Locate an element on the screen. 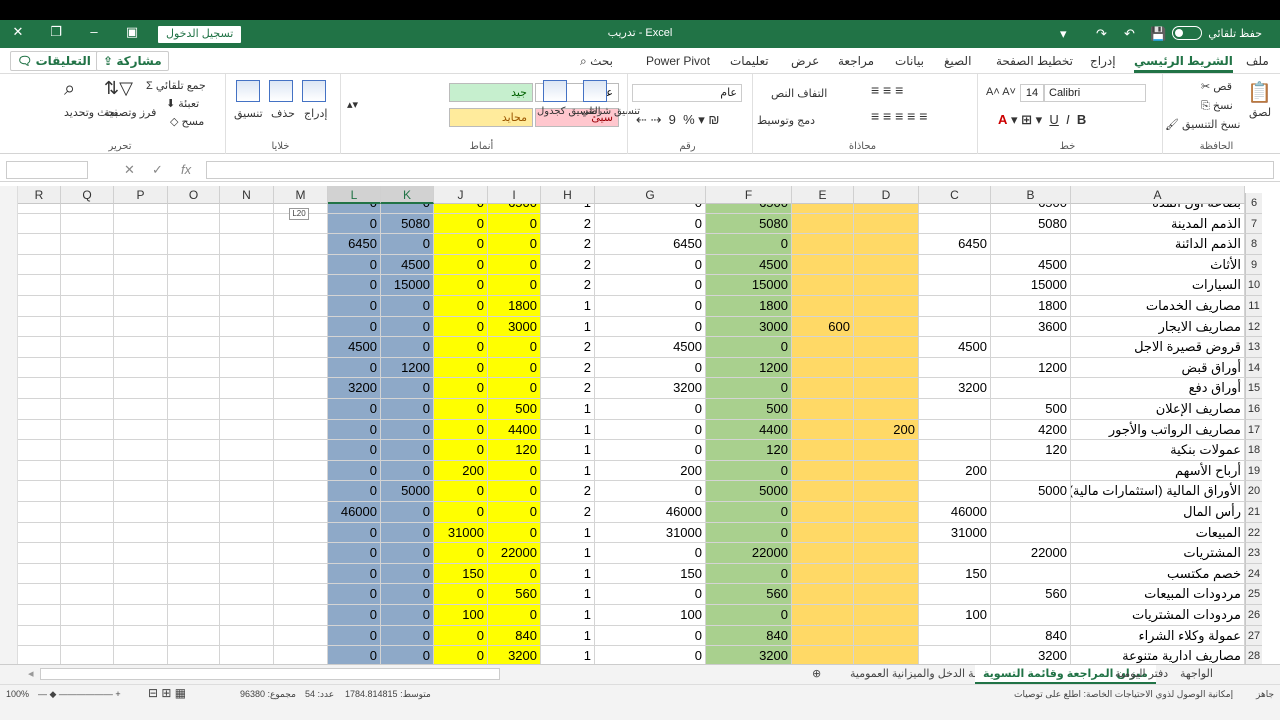 Image resolution: width=1280 pixels, height=720 pixels. cell-B14: 1200 is located at coordinates (1031, 368).